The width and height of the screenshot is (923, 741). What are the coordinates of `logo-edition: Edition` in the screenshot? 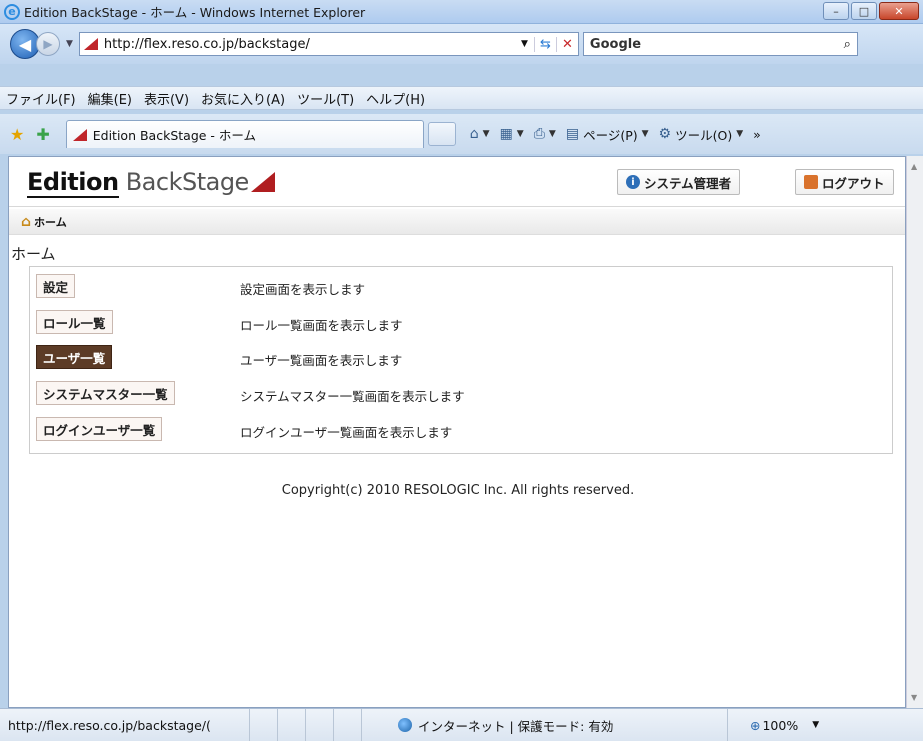 It's located at (73, 183).